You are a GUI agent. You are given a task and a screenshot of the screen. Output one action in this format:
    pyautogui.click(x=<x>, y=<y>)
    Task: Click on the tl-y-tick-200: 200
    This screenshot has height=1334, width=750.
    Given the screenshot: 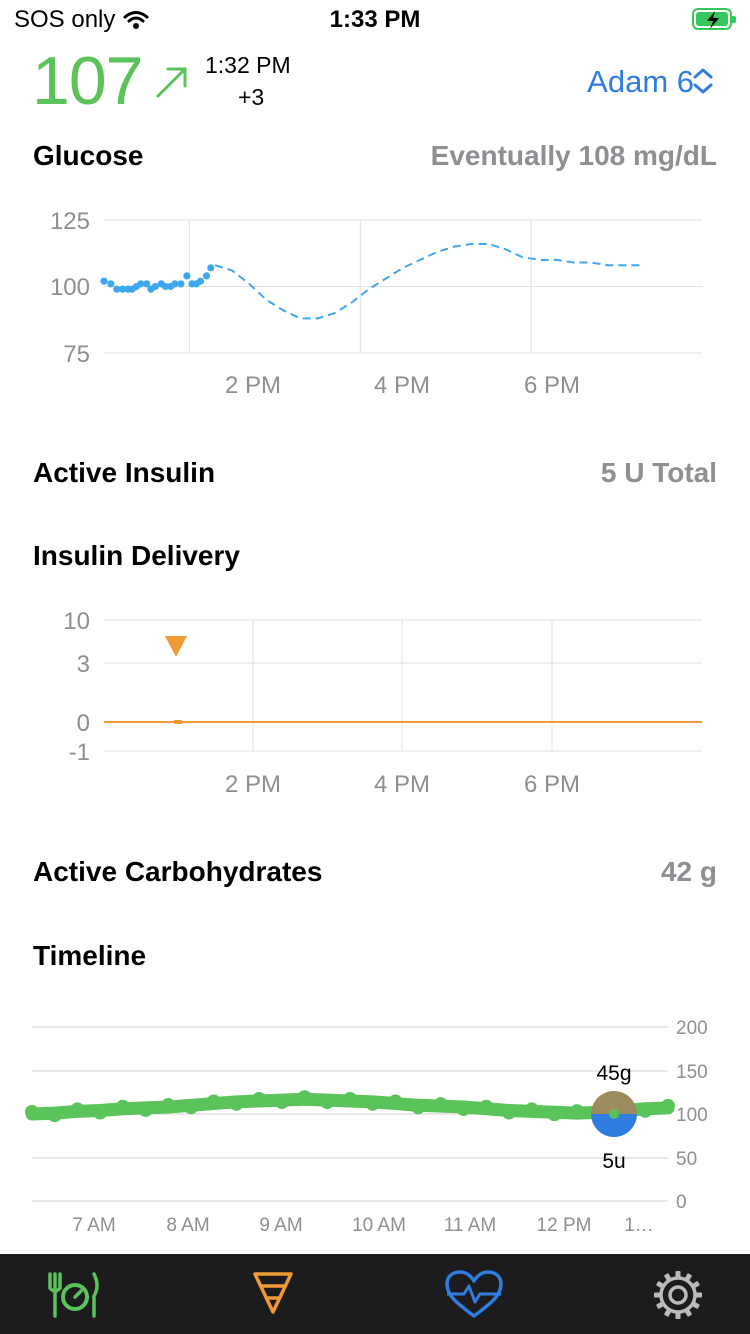 What is the action you would take?
    pyautogui.click(x=692, y=1028)
    